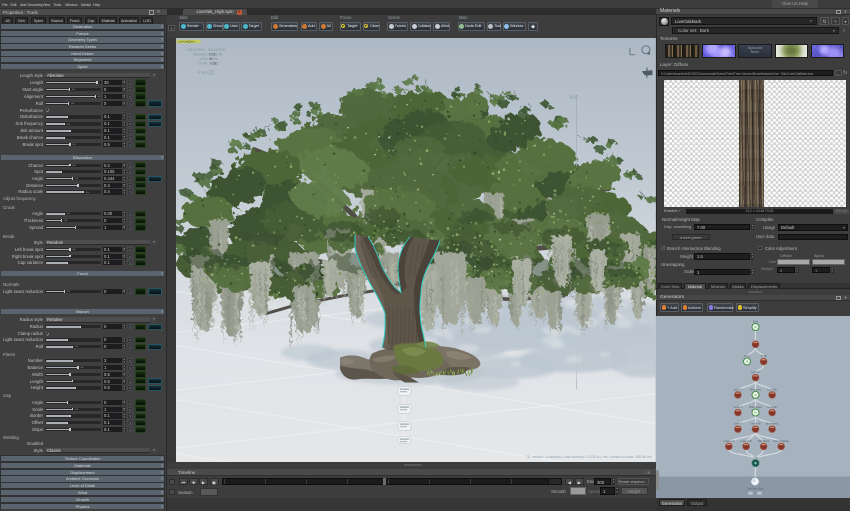 Image resolution: width=850 pixels, height=511 pixels. Describe the element at coordinates (738, 406) in the screenshot. I see `svg-text: Level 3` at that location.